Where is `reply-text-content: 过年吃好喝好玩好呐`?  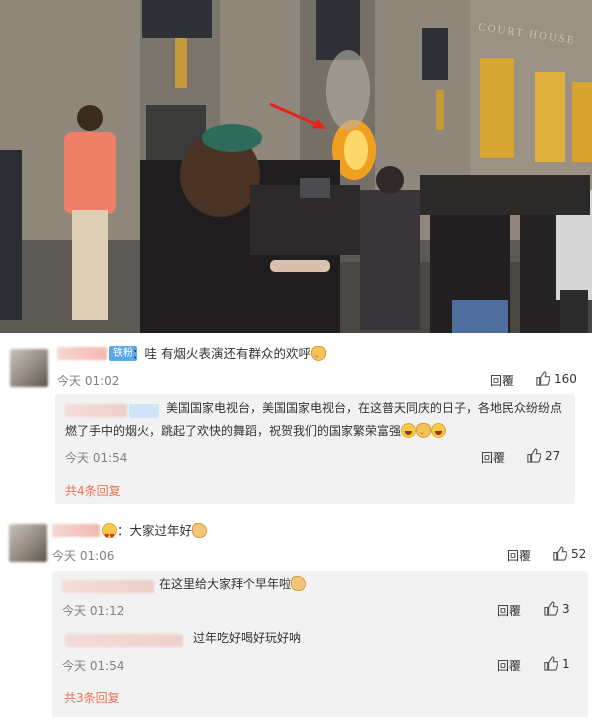
reply-text-content: 过年吃好喝好玩好呐 is located at coordinates (247, 638).